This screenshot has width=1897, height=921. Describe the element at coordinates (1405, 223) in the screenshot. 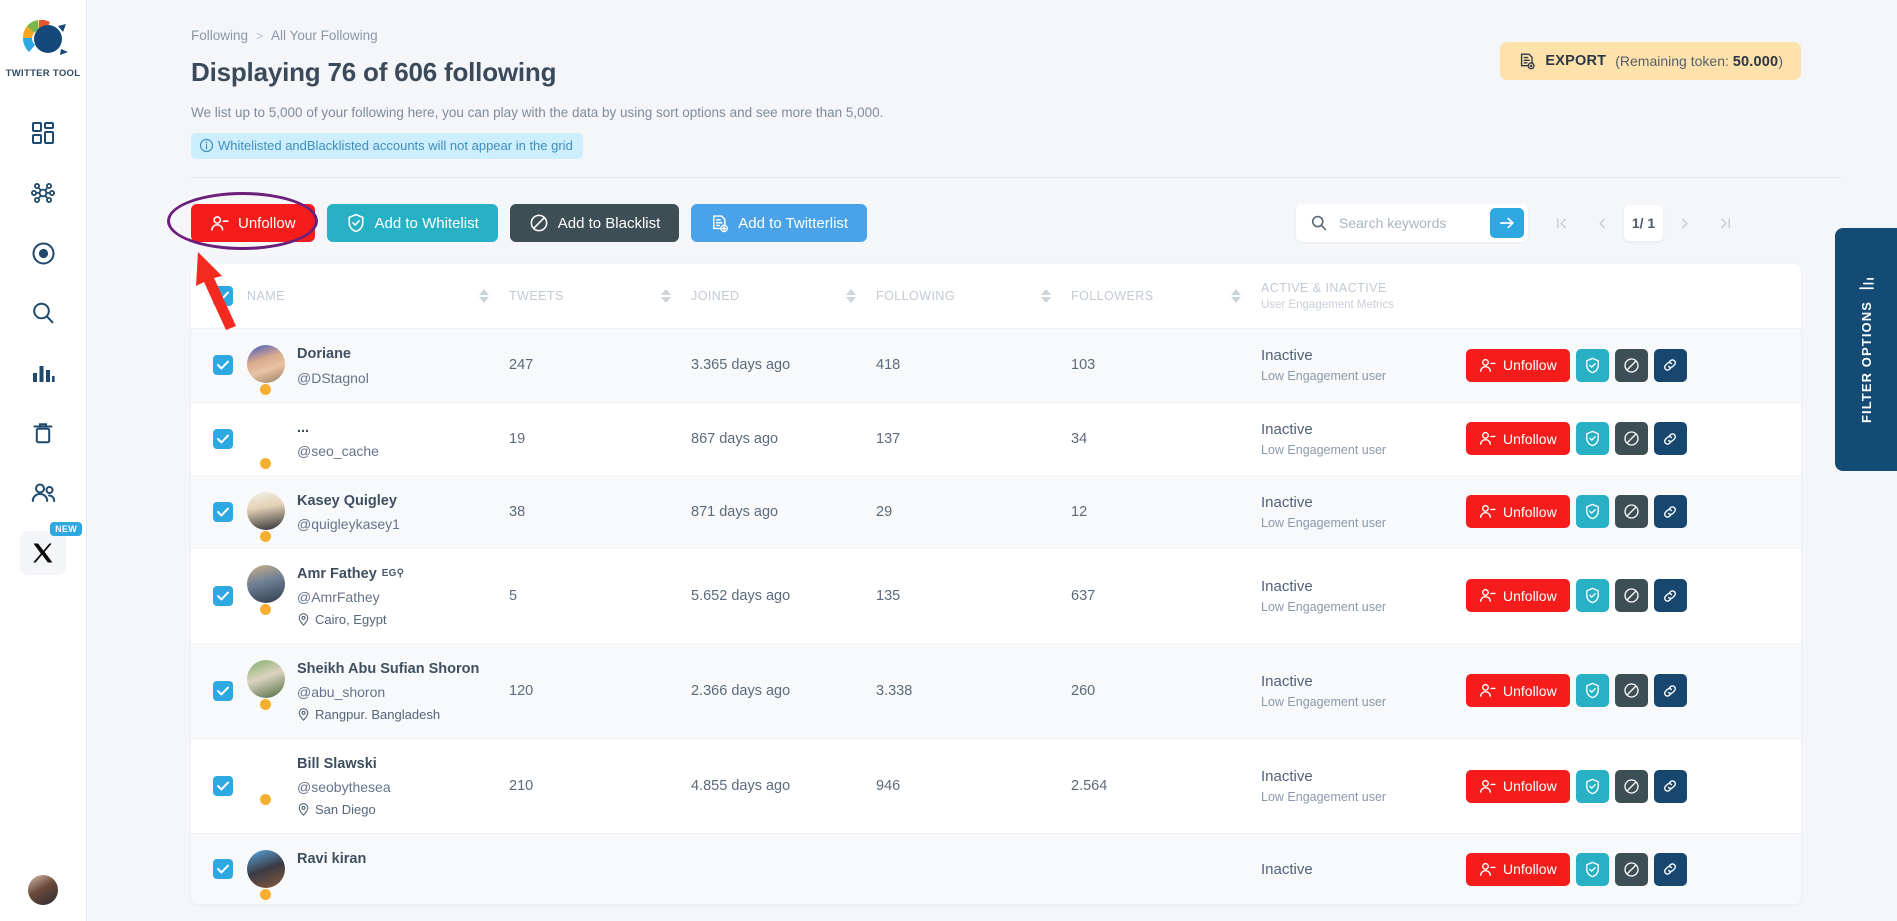

I see `search-input` at that location.